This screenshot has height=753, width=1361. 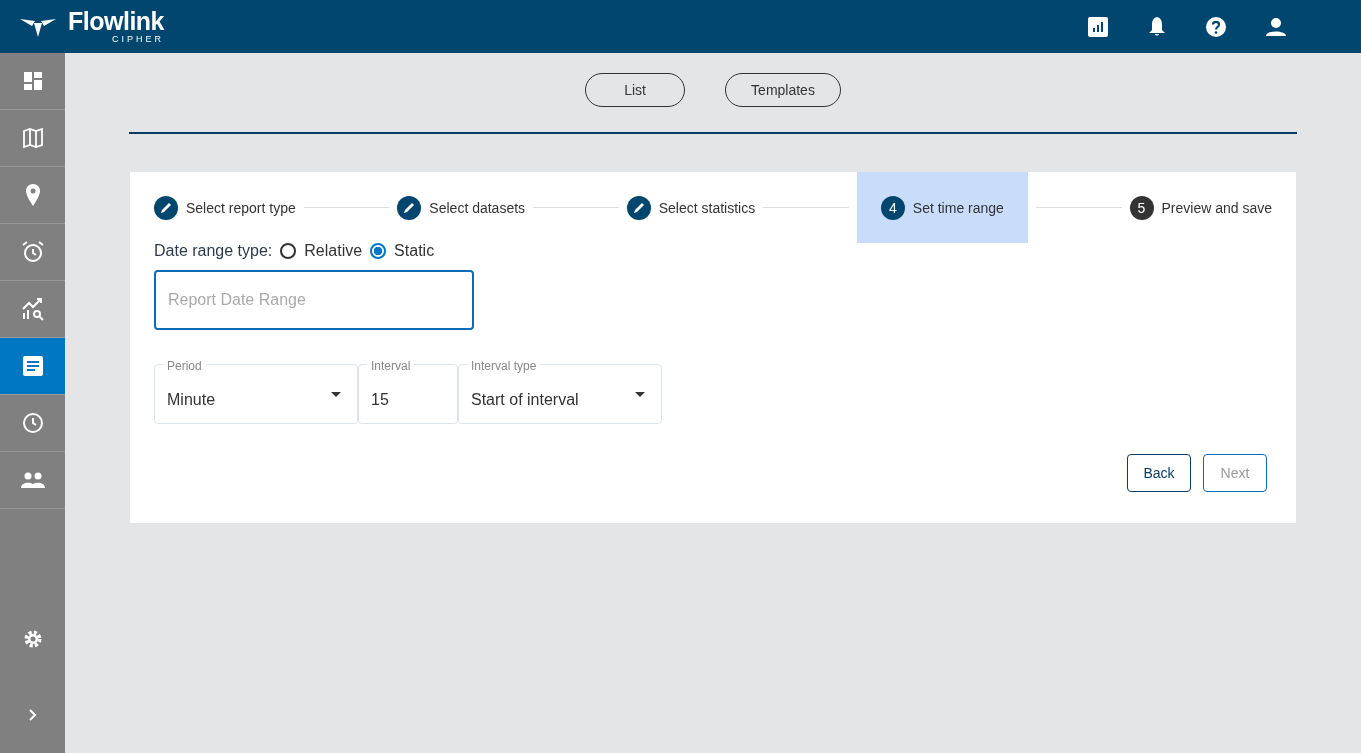 I want to click on step: Select datasets, so click(x=461, y=207).